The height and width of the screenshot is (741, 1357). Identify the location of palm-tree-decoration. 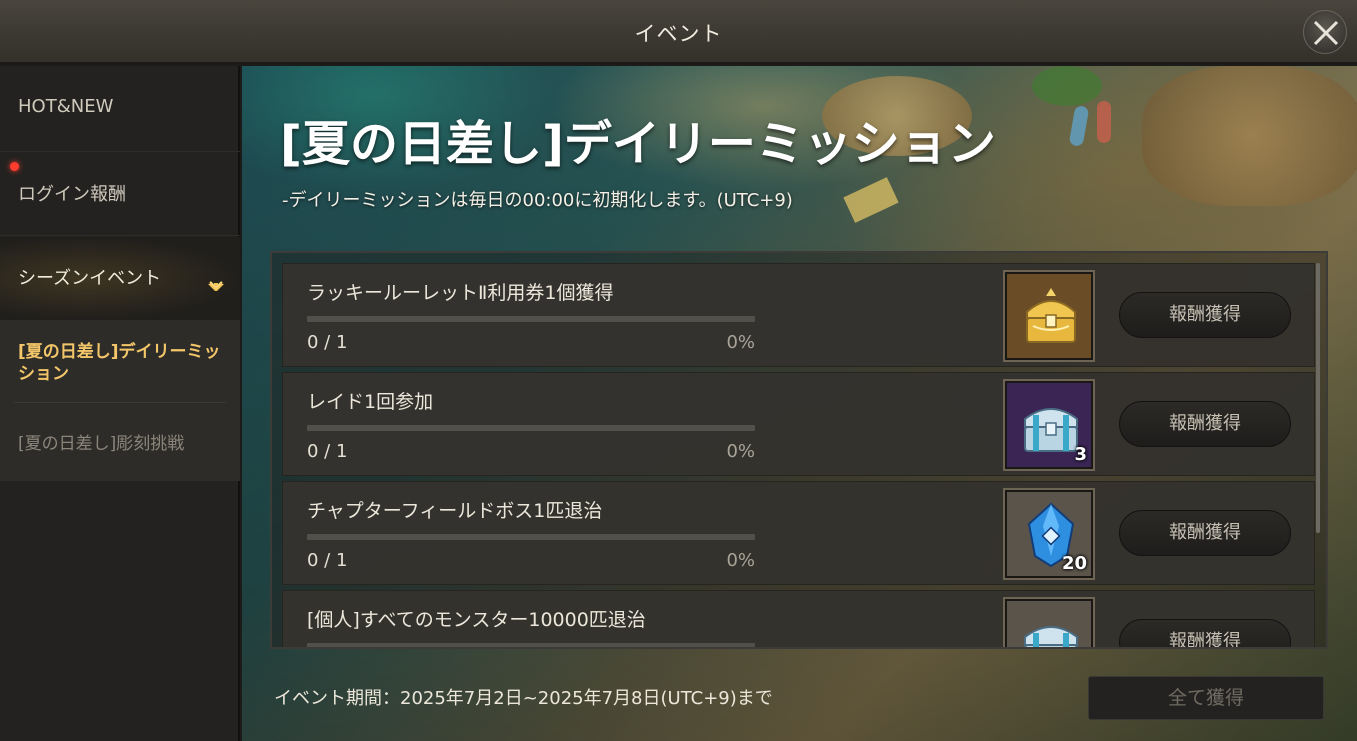
(1067, 86).